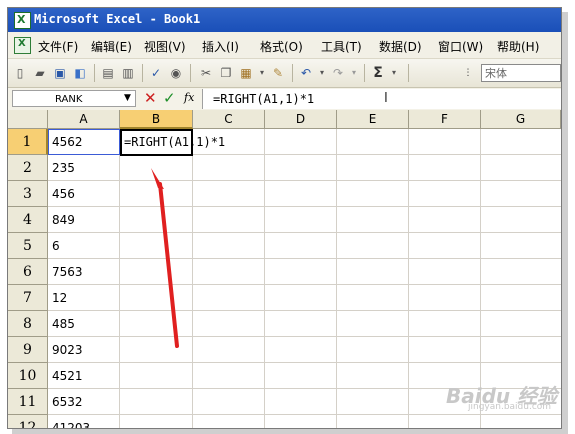  Describe the element at coordinates (111, 46) in the screenshot. I see `menu-edit: 编辑(E)` at that location.